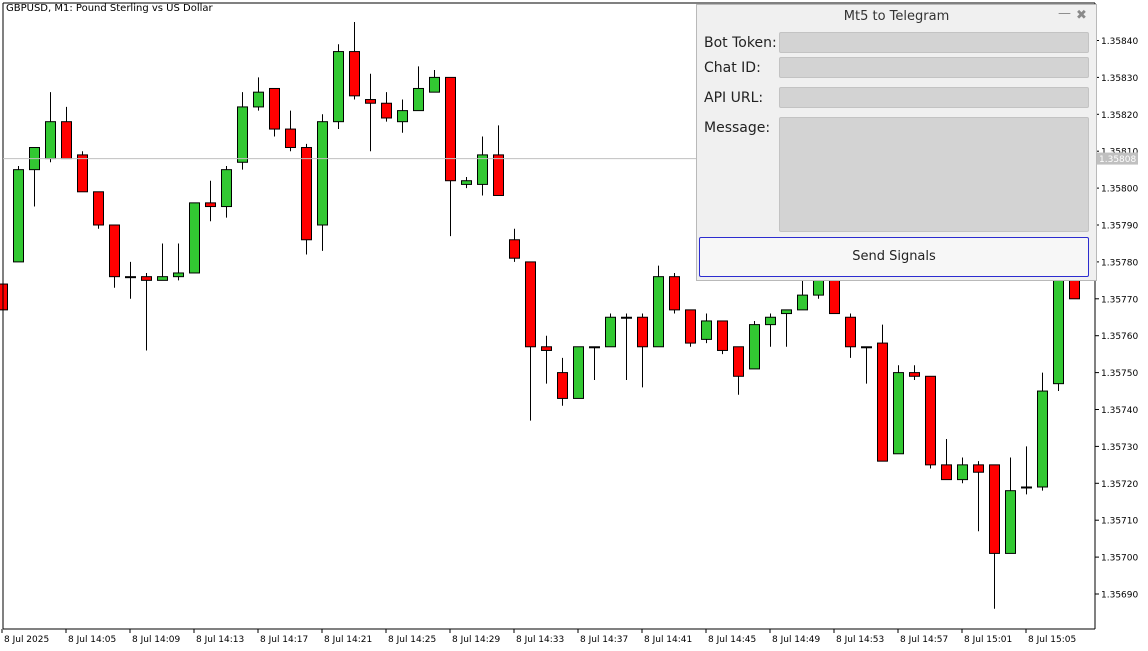 The image size is (1148, 651). What do you see at coordinates (732, 640) in the screenshot?
I see `x-tick-label: 8 Jul 14:45` at bounding box center [732, 640].